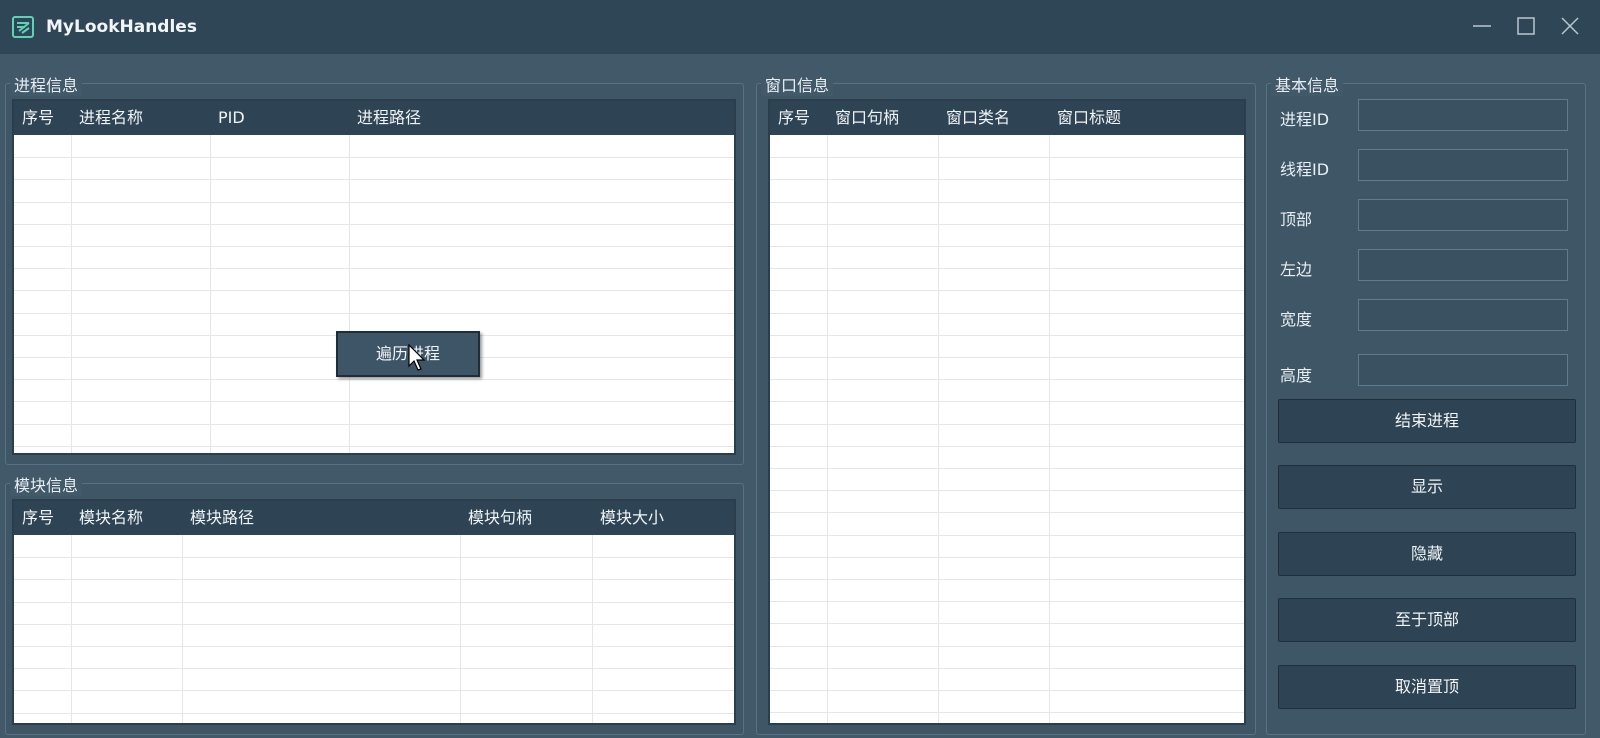 Image resolution: width=1600 pixels, height=738 pixels. Describe the element at coordinates (1427, 421) in the screenshot. I see `kill-process-button: 结束进程` at that location.